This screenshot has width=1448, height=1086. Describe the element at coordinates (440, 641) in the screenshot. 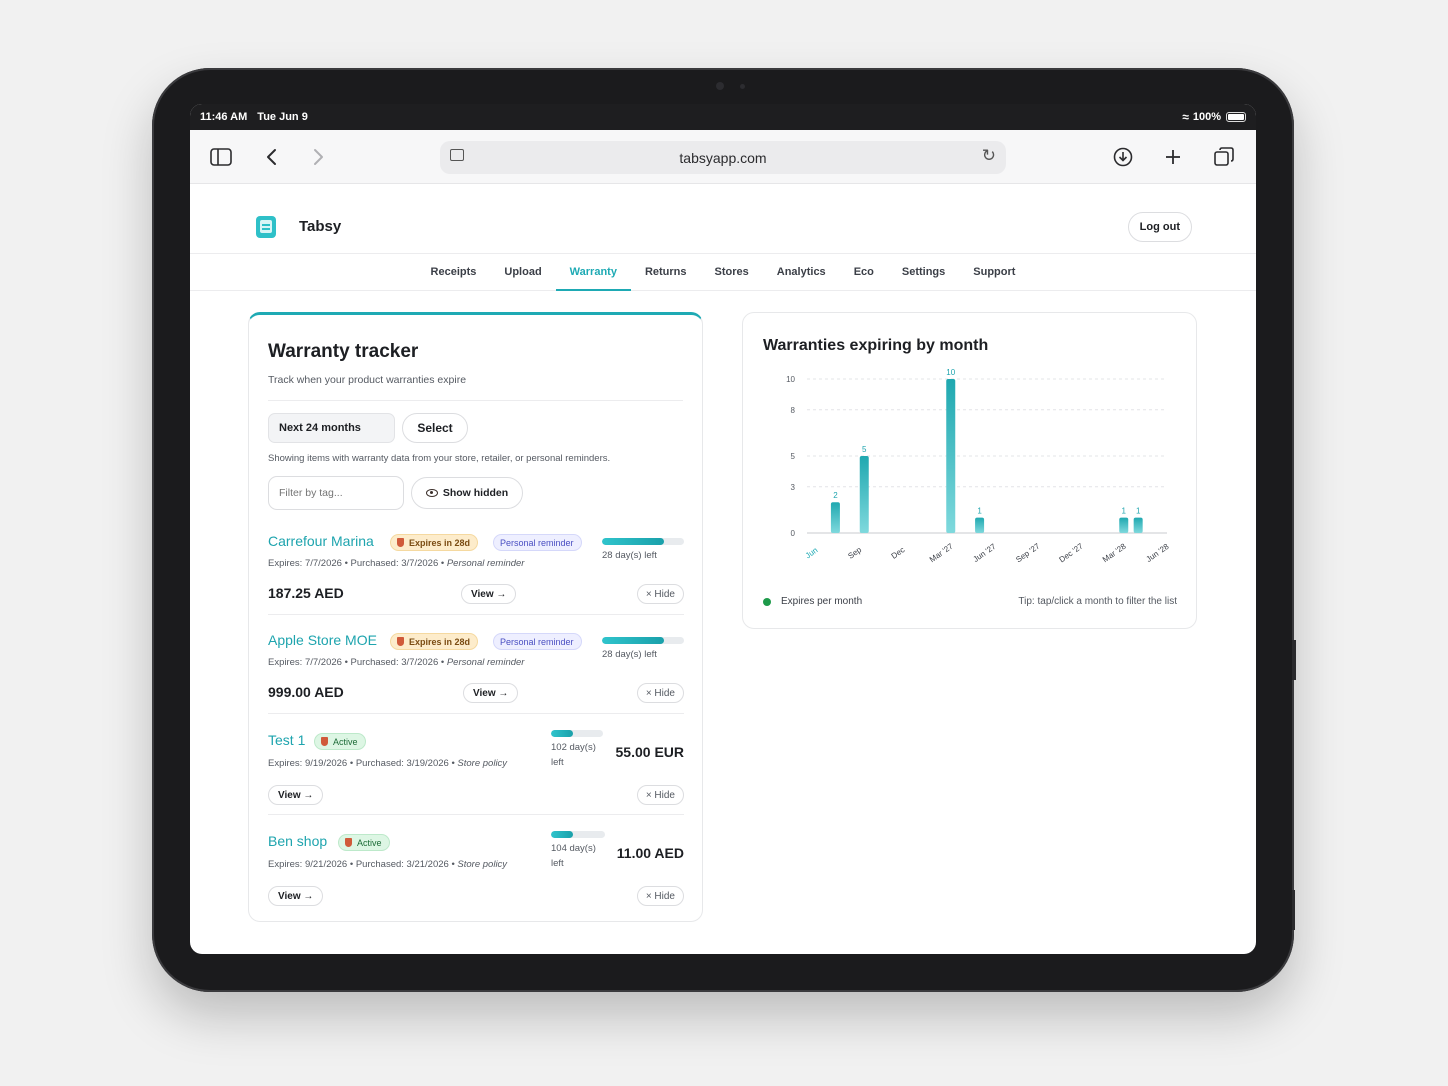

I see `expires-badge-label: Expires in 28d` at that location.